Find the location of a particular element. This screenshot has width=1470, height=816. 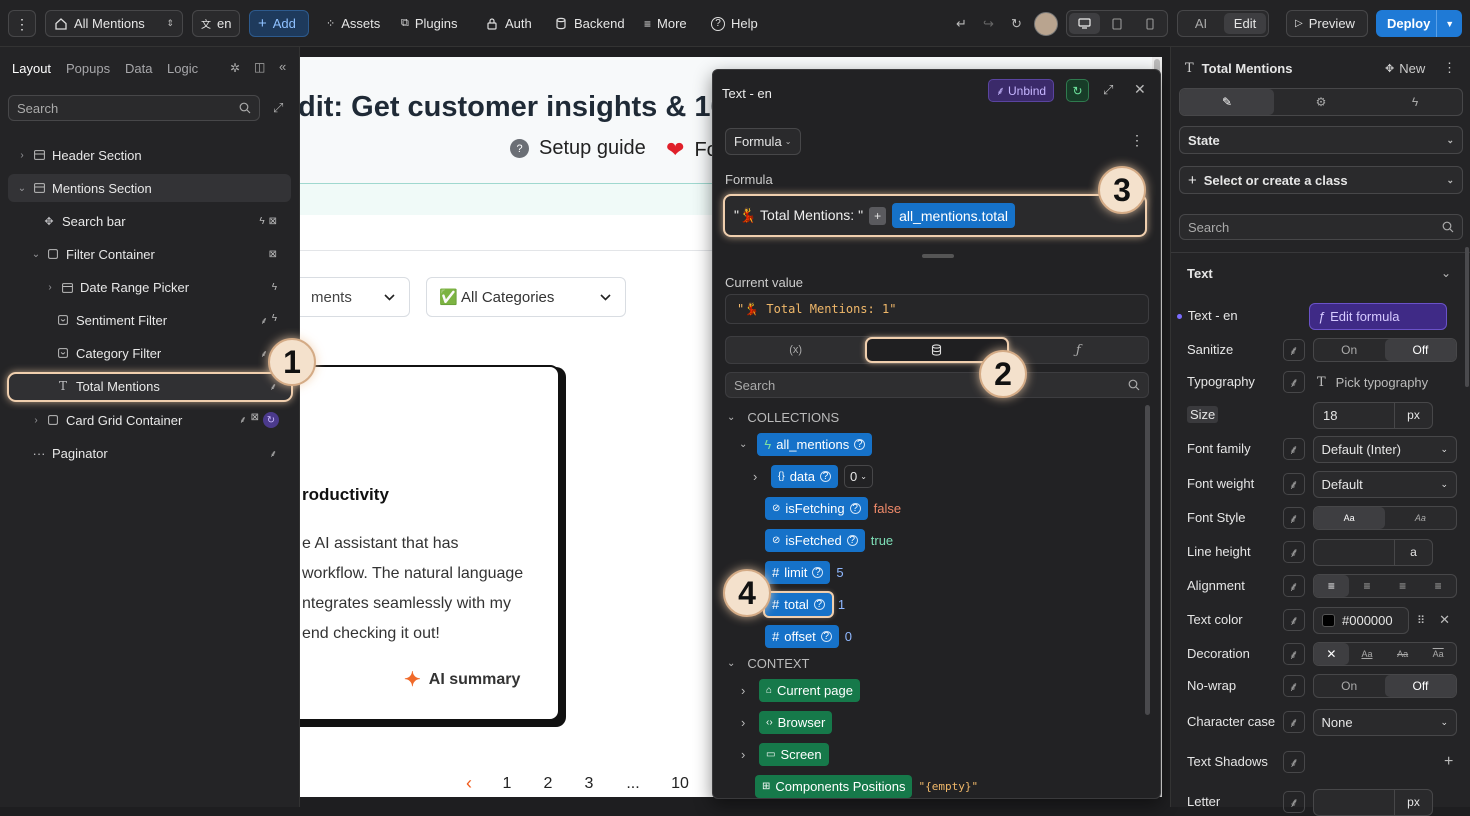

more-button: ≡ More is located at coordinates (665, 23).